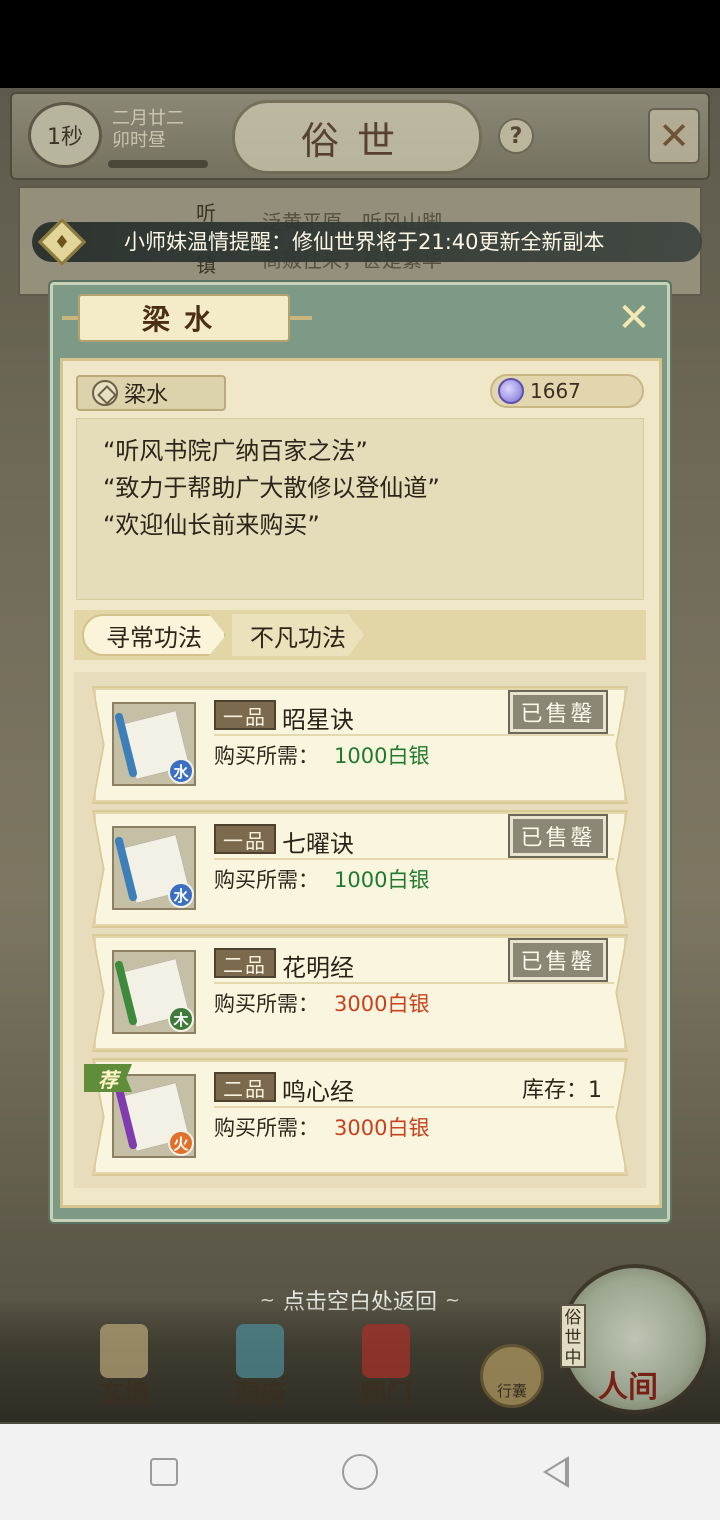 The width and height of the screenshot is (720, 1520). What do you see at coordinates (105, 393) in the screenshot?
I see `npc-badge-icon` at bounding box center [105, 393].